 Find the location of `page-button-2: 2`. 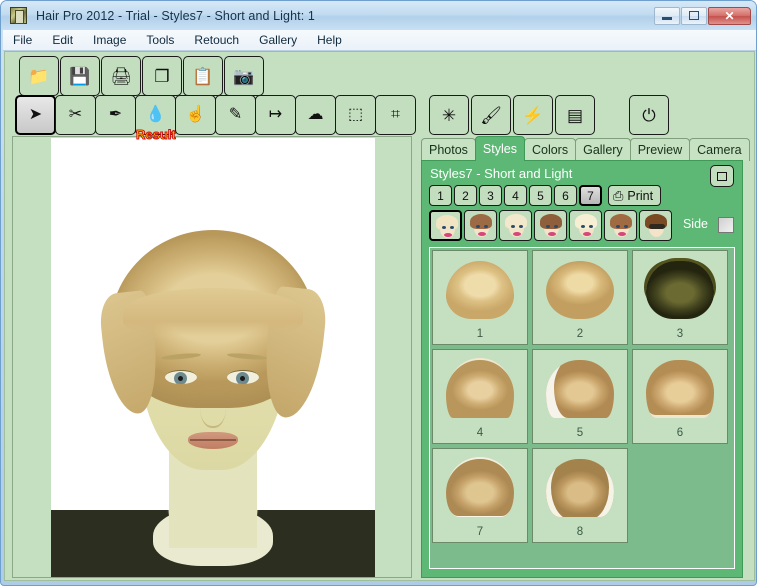

page-button-2: 2 is located at coordinates (465, 195).